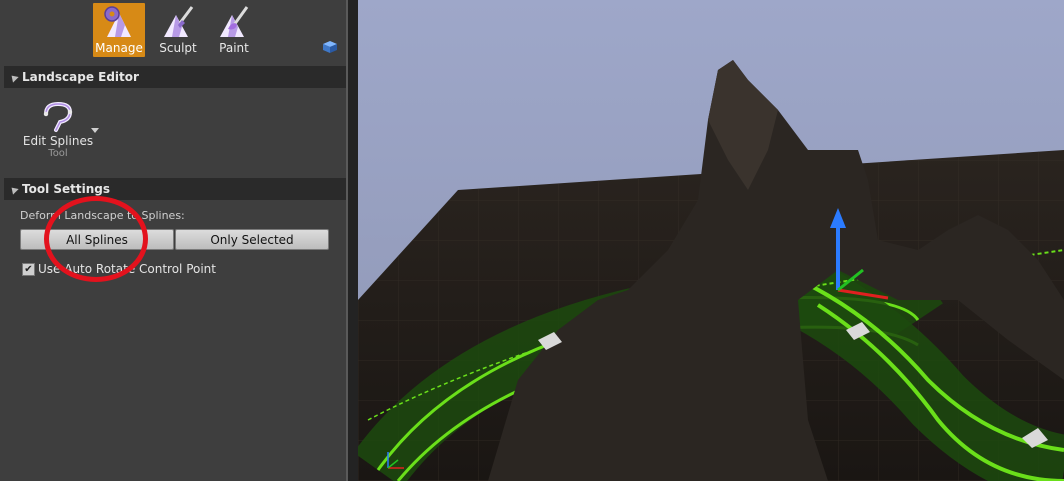 The image size is (1064, 481). Describe the element at coordinates (28, 269) in the screenshot. I see `auto-rotate-checkbox: ✔` at that location.